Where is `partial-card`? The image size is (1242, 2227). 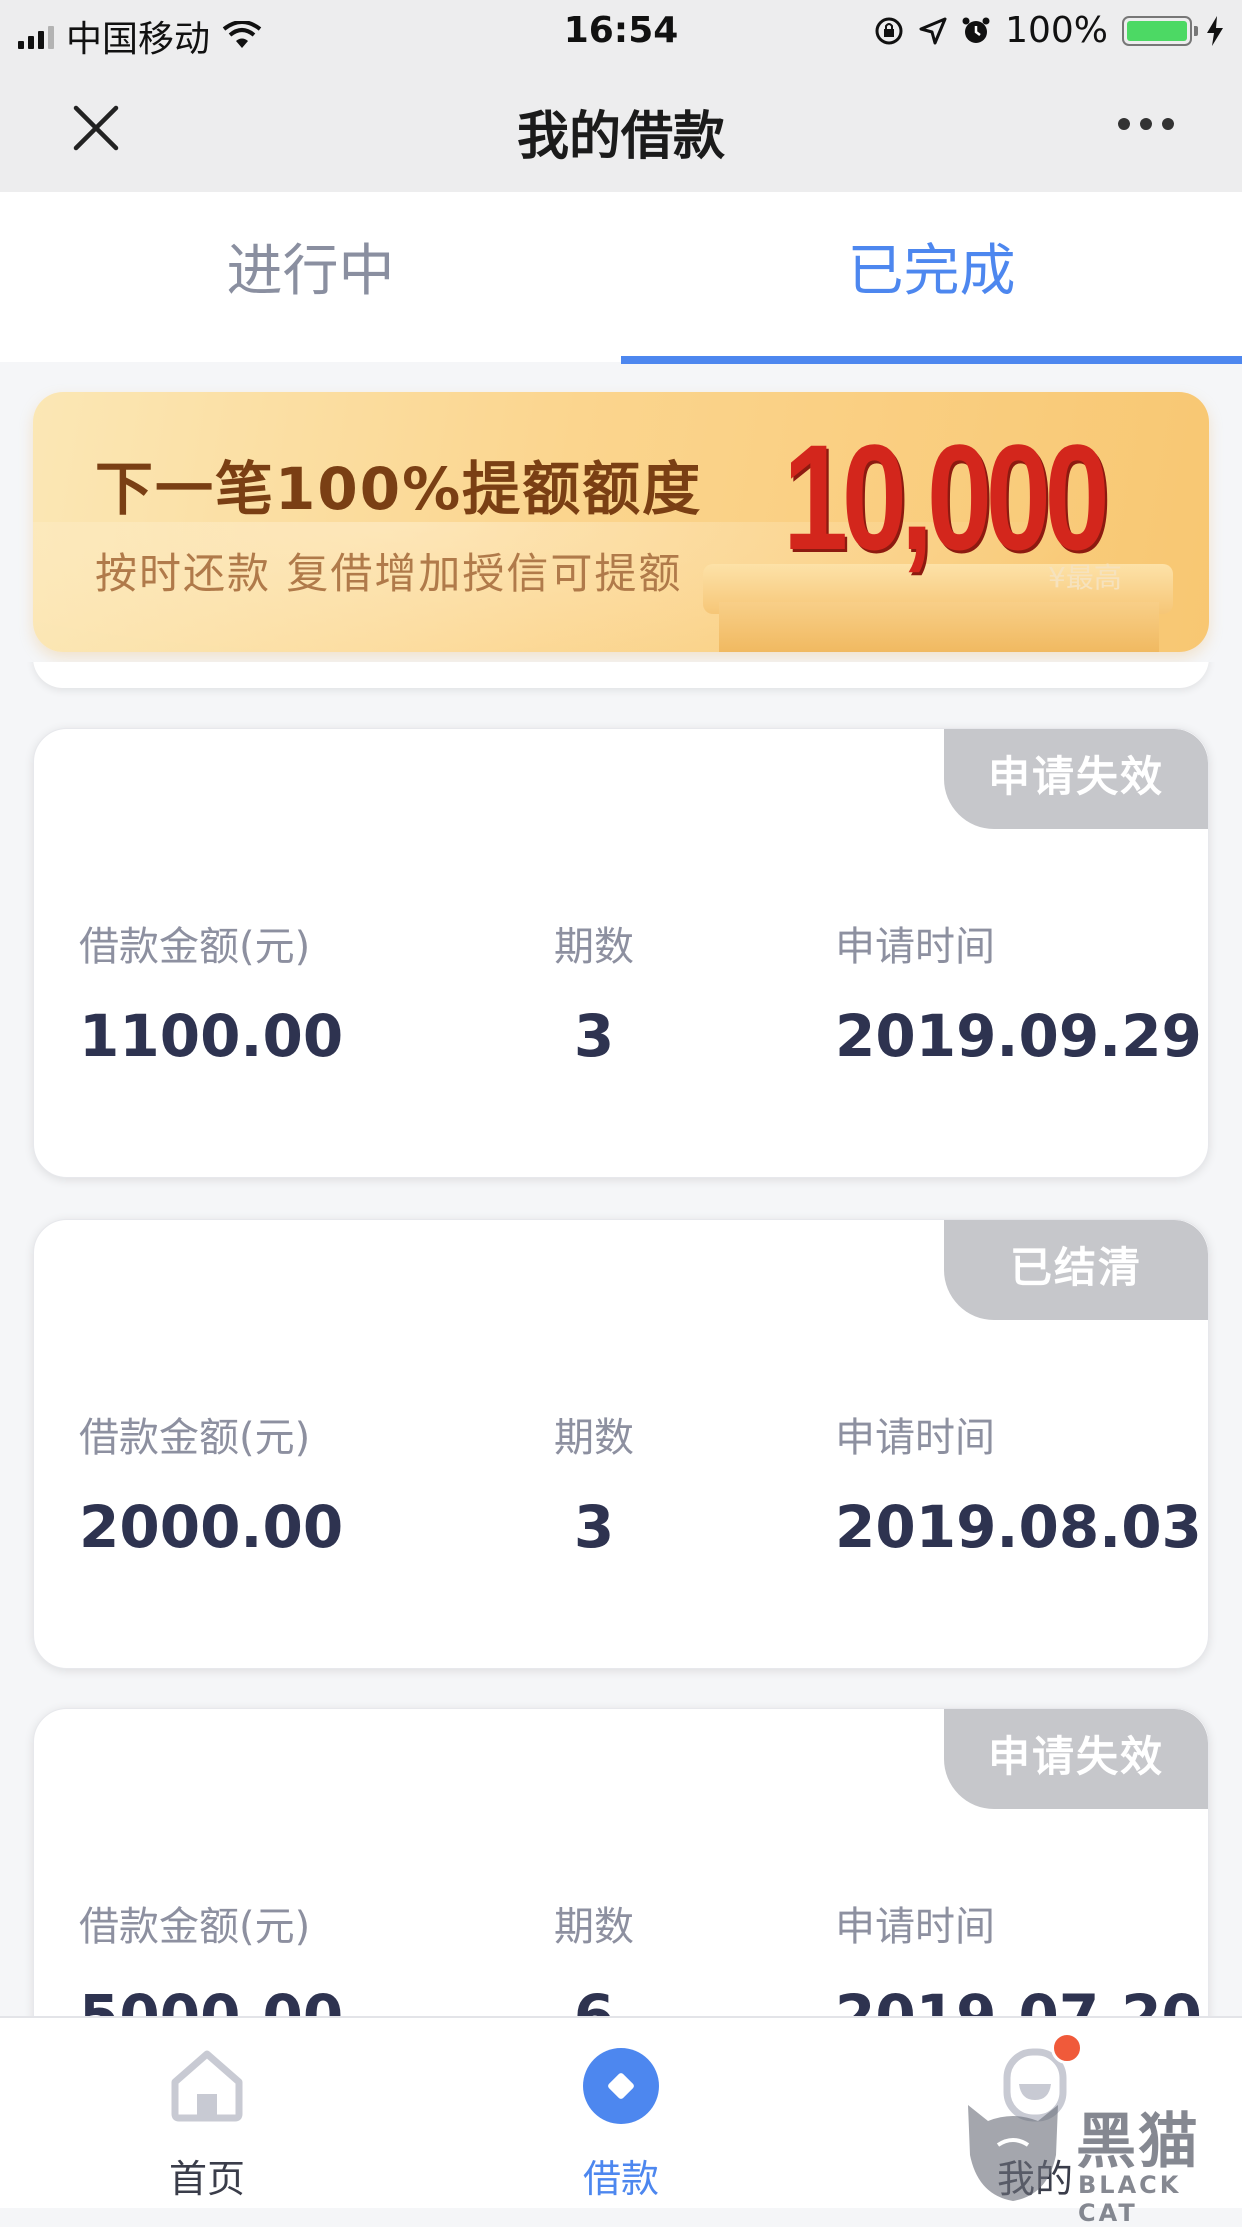 partial-card is located at coordinates (621, 675).